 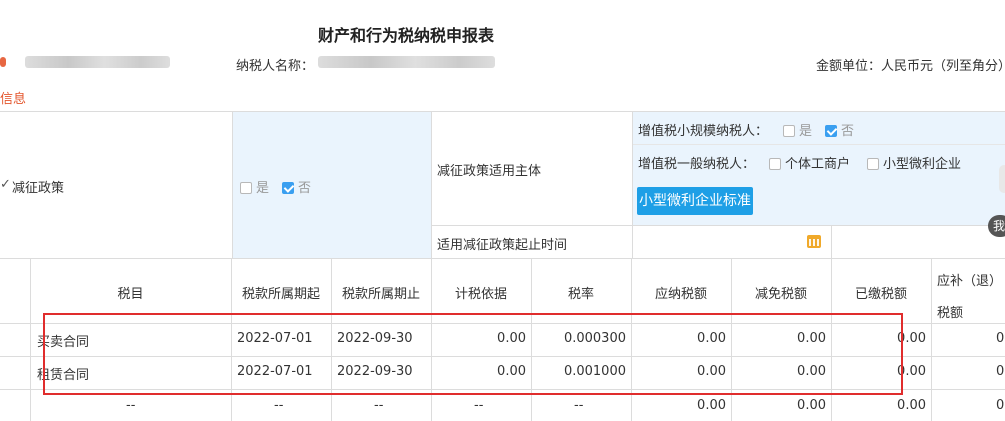 What do you see at coordinates (502, 245) in the screenshot?
I see `period-label: 适用减征政策起止时间` at bounding box center [502, 245].